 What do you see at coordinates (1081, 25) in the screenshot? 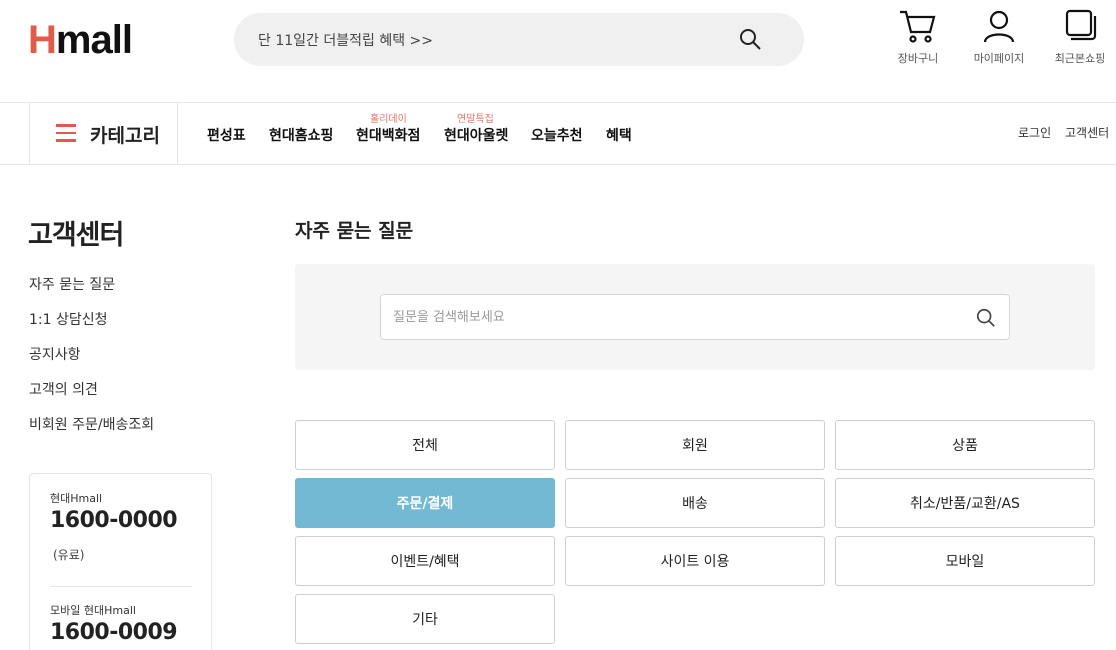
I see `recent-icon` at bounding box center [1081, 25].